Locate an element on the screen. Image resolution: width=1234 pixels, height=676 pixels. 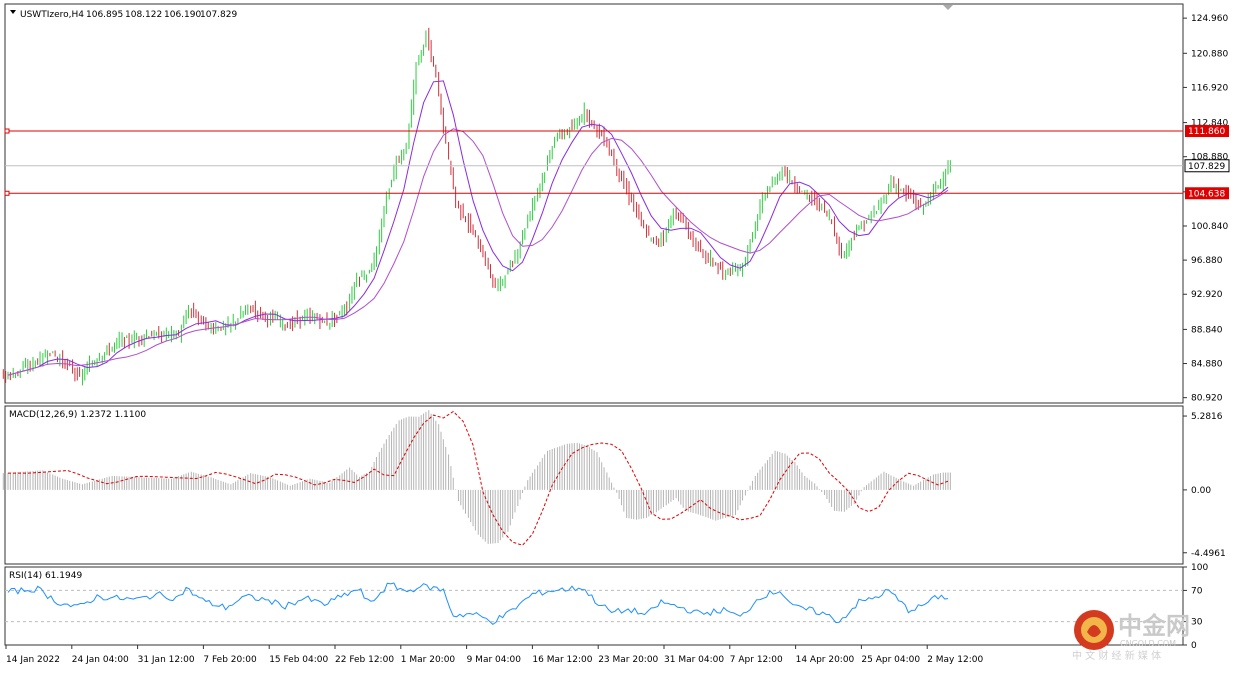
time-axis-label: 25 Apr 04:00 is located at coordinates (890, 660).